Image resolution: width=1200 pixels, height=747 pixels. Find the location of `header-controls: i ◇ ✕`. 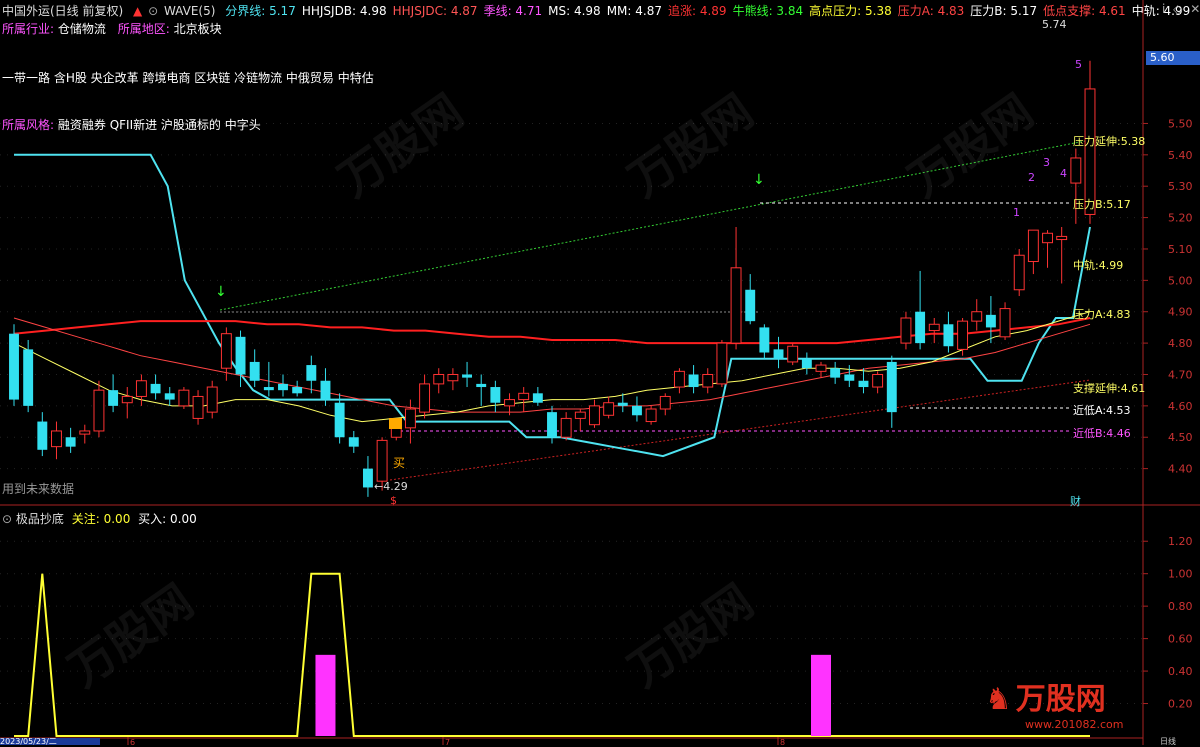

header-controls: i ◇ ✕ is located at coordinates (1181, 9).